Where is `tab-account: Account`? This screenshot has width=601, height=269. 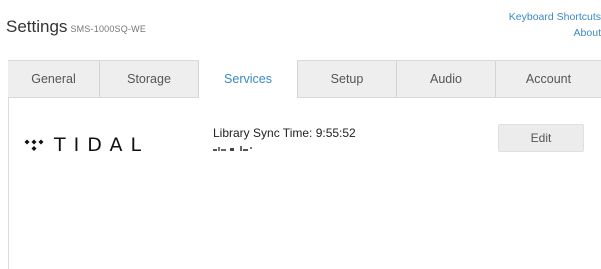 tab-account: Account is located at coordinates (548, 79).